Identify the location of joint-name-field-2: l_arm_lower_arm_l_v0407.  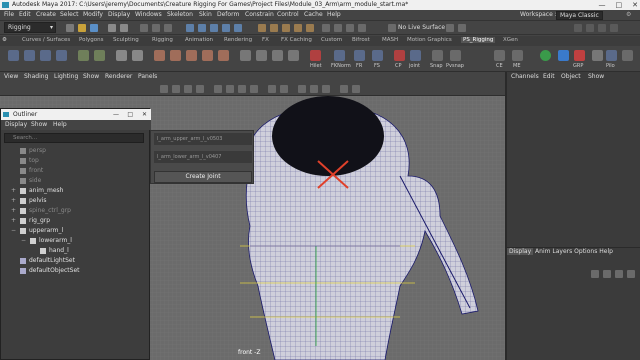
(203, 157).